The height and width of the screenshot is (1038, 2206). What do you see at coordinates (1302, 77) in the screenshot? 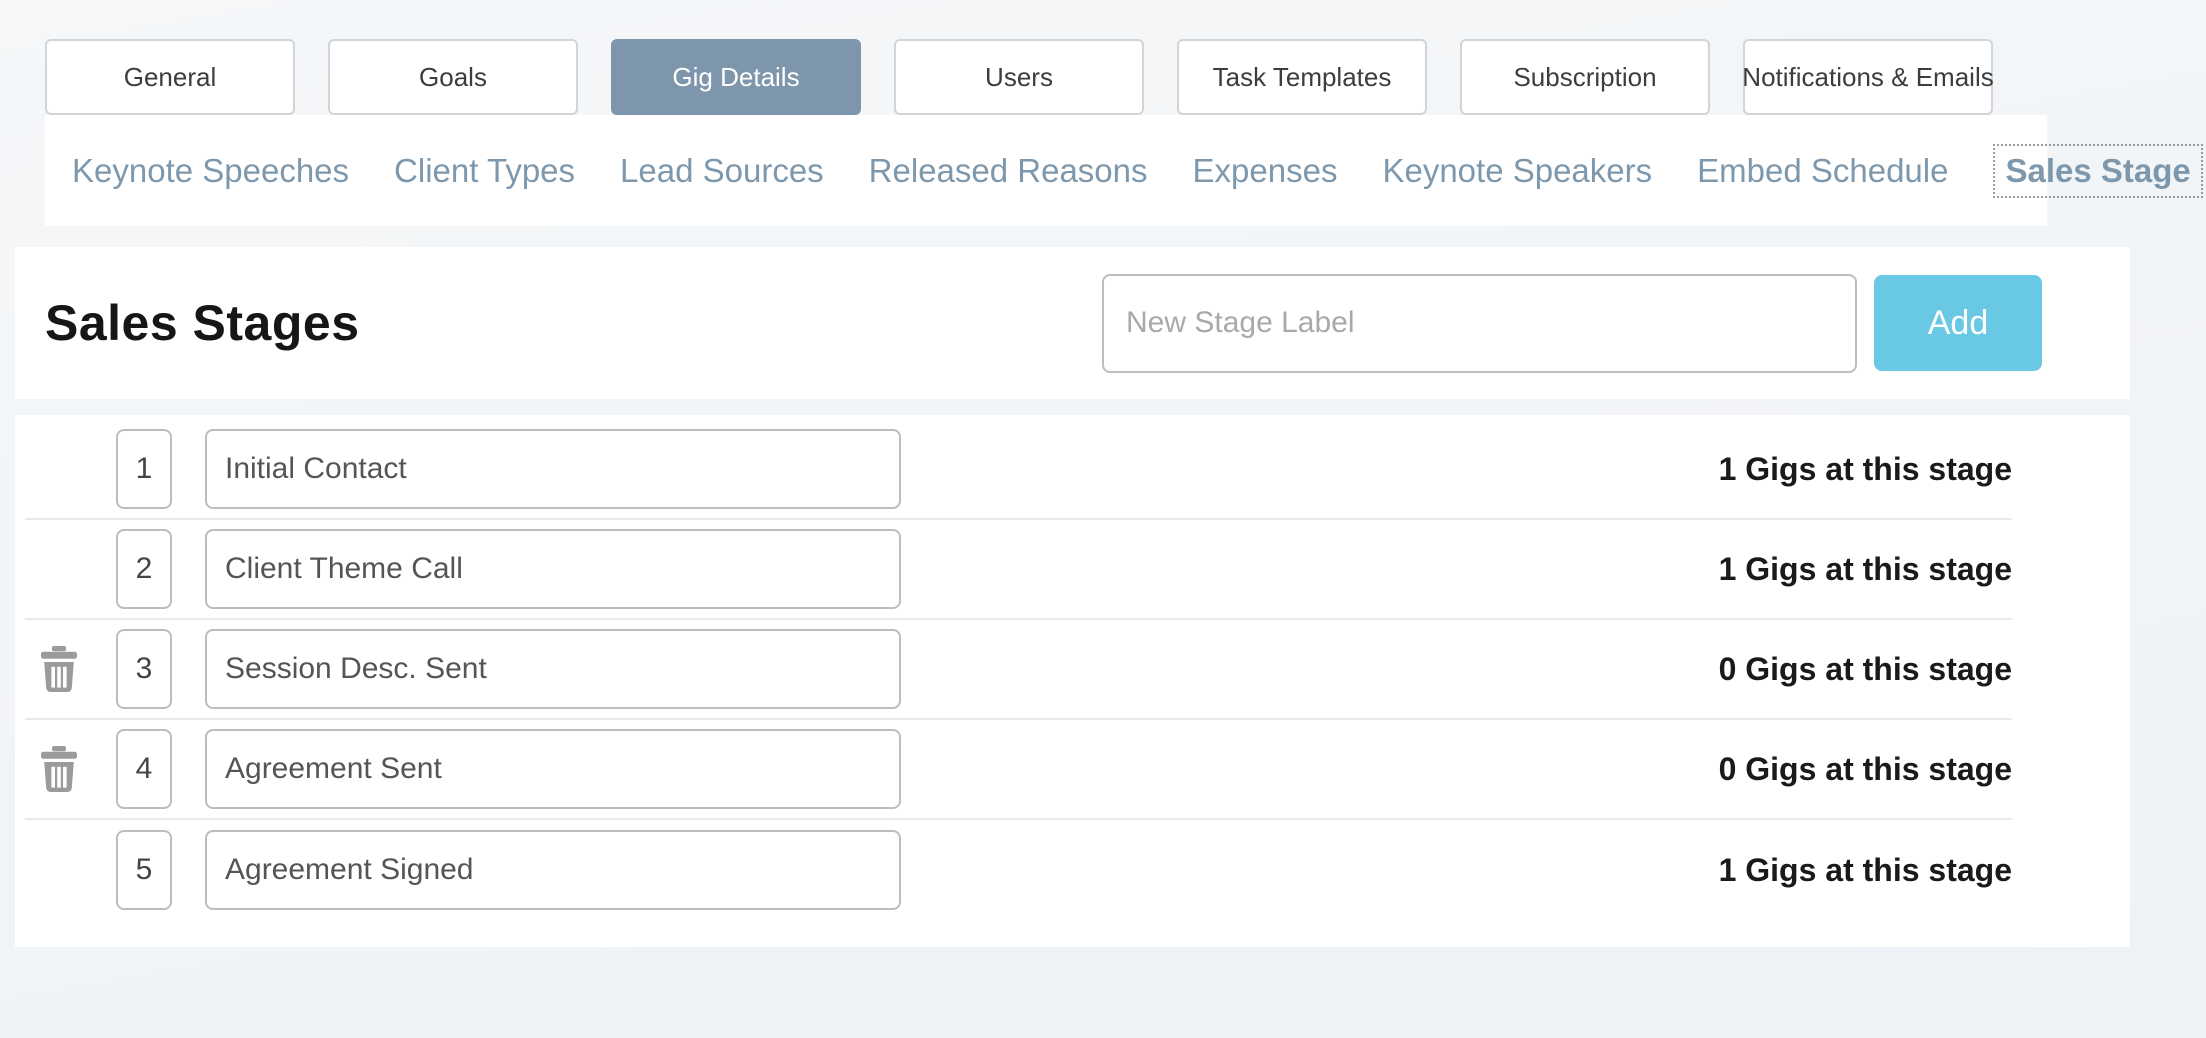
I see `tab-task-templates: Task Templates` at bounding box center [1302, 77].